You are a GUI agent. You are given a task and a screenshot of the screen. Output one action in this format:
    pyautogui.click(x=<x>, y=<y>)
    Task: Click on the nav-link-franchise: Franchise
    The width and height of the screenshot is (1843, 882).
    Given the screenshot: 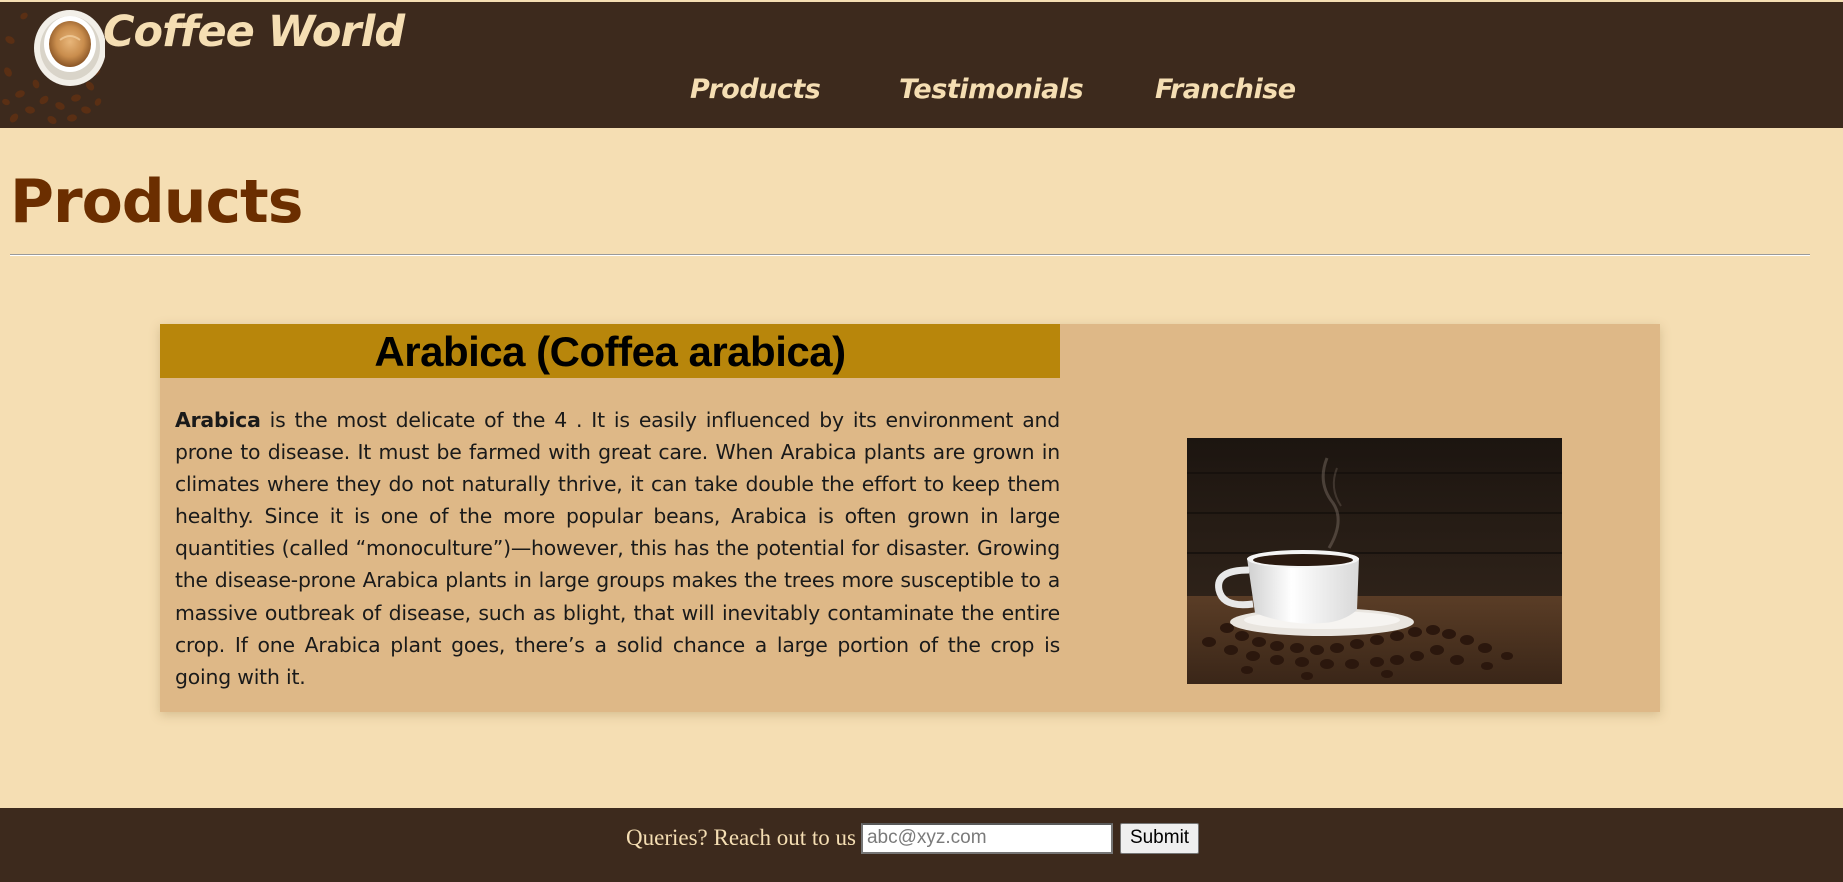 What is the action you would take?
    pyautogui.click(x=1225, y=90)
    